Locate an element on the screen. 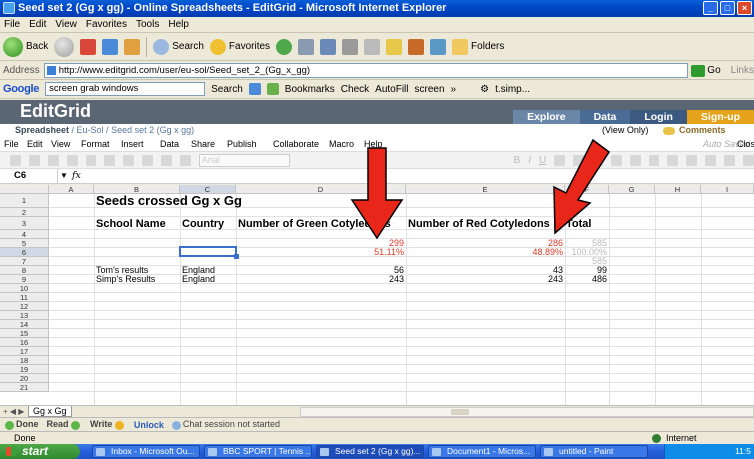 This screenshot has width=754, height=459. bold-icon: B is located at coordinates (517, 160).